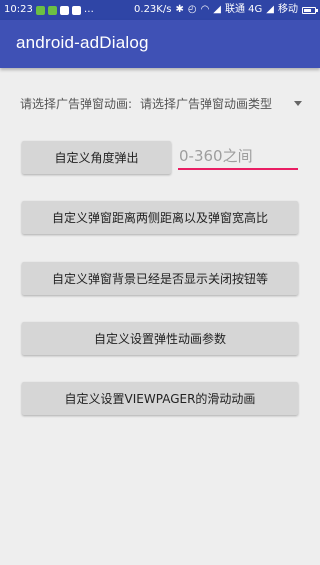 This screenshot has height=565, width=320. I want to click on battery-icon, so click(310, 10).